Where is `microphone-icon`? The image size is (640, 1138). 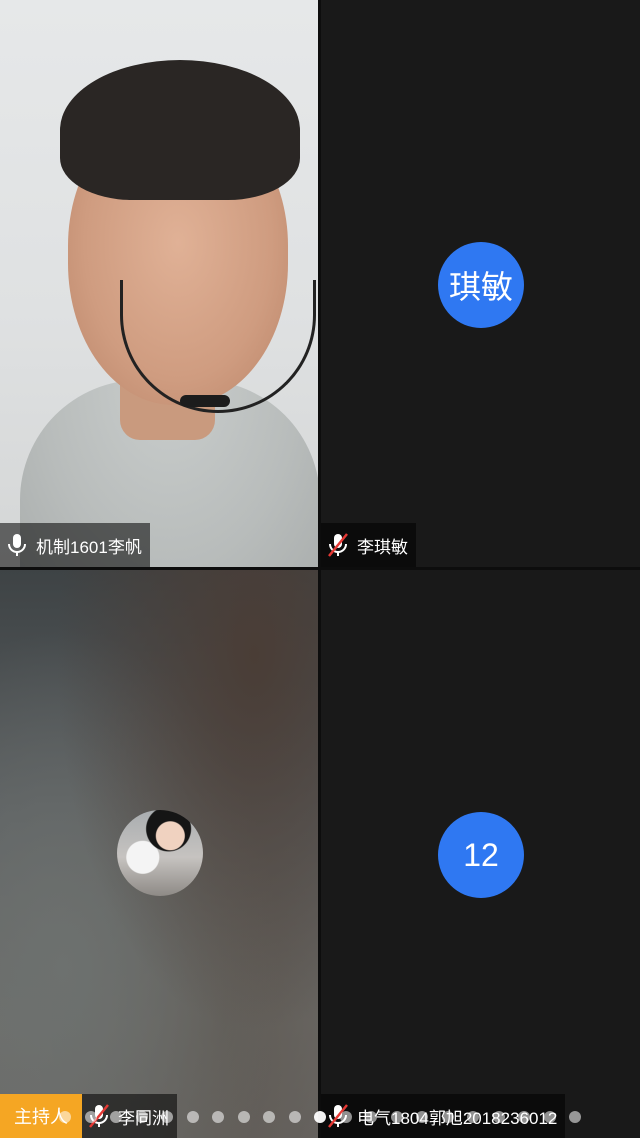 microphone-icon is located at coordinates (17, 545).